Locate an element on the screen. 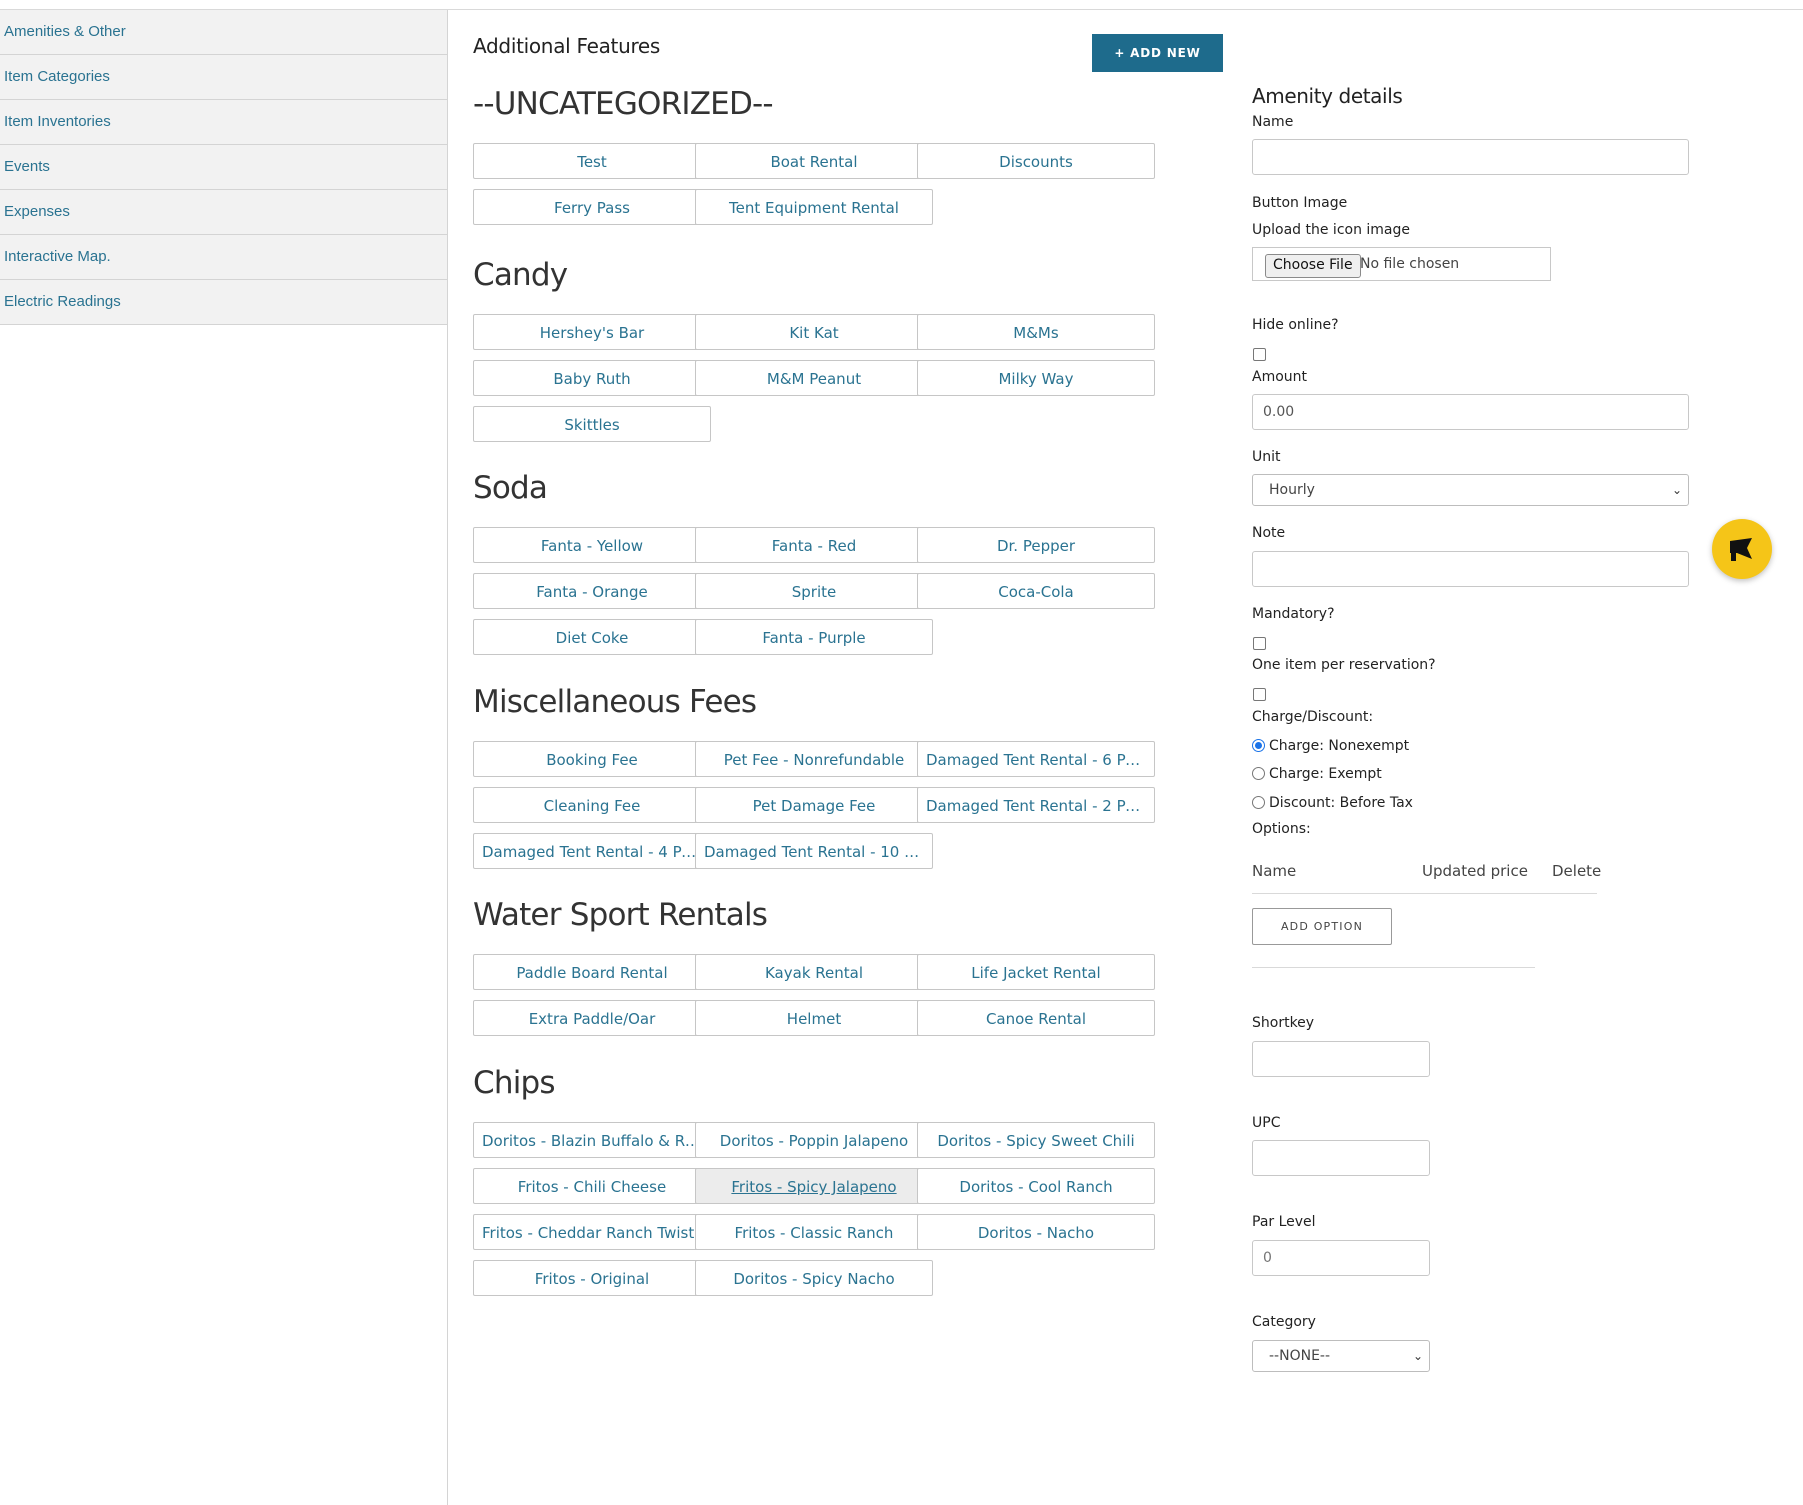 This screenshot has height=1505, width=1803. amenity-item-button: Baby Ruth is located at coordinates (592, 378).